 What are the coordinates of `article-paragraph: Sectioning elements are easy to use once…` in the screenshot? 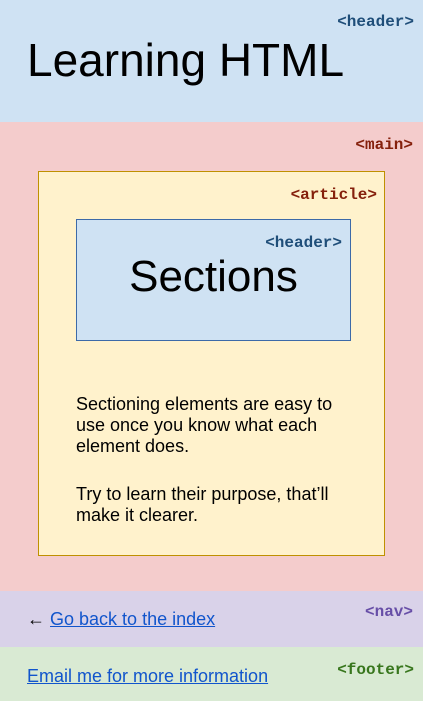 It's located at (204, 425).